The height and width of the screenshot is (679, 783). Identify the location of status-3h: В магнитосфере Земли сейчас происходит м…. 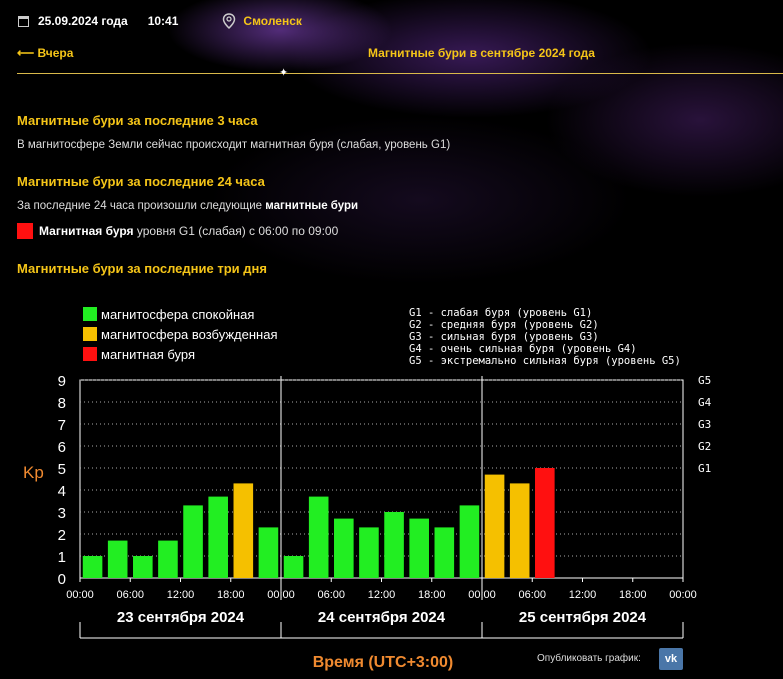
(234, 145).